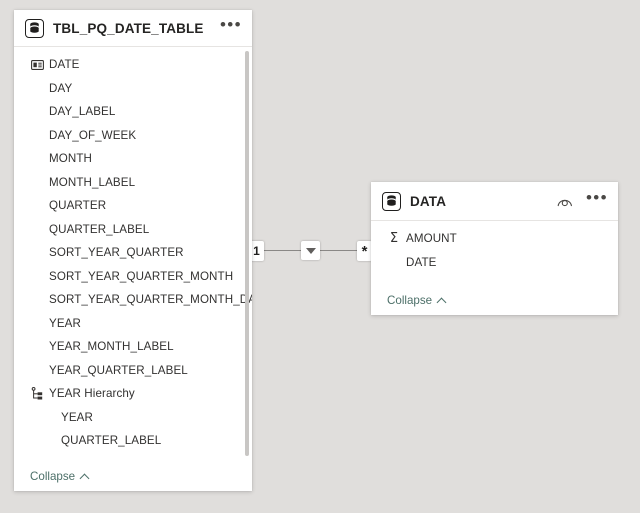  I want to click on table-card-title: TBL_PQ_DATE_TABLE, so click(128, 28).